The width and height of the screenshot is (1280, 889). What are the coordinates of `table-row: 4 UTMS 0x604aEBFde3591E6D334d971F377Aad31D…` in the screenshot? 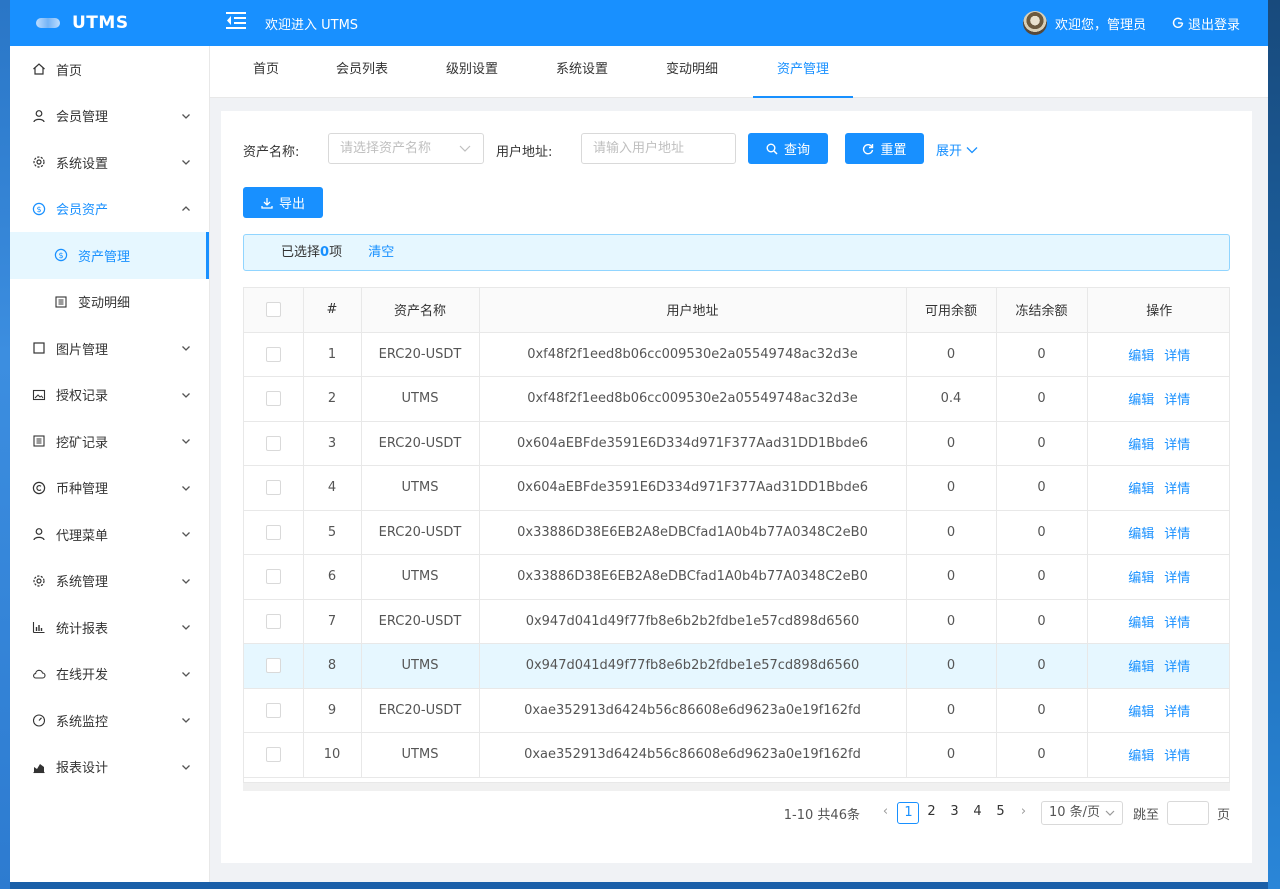 It's located at (736, 488).